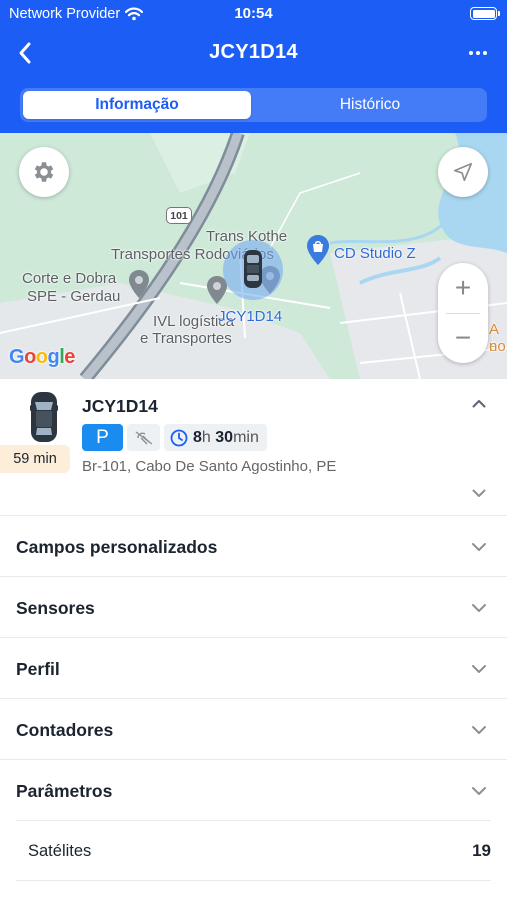 The height and width of the screenshot is (900, 507). Describe the element at coordinates (117, 547) in the screenshot. I see `section-label: Campos personalizados` at that location.